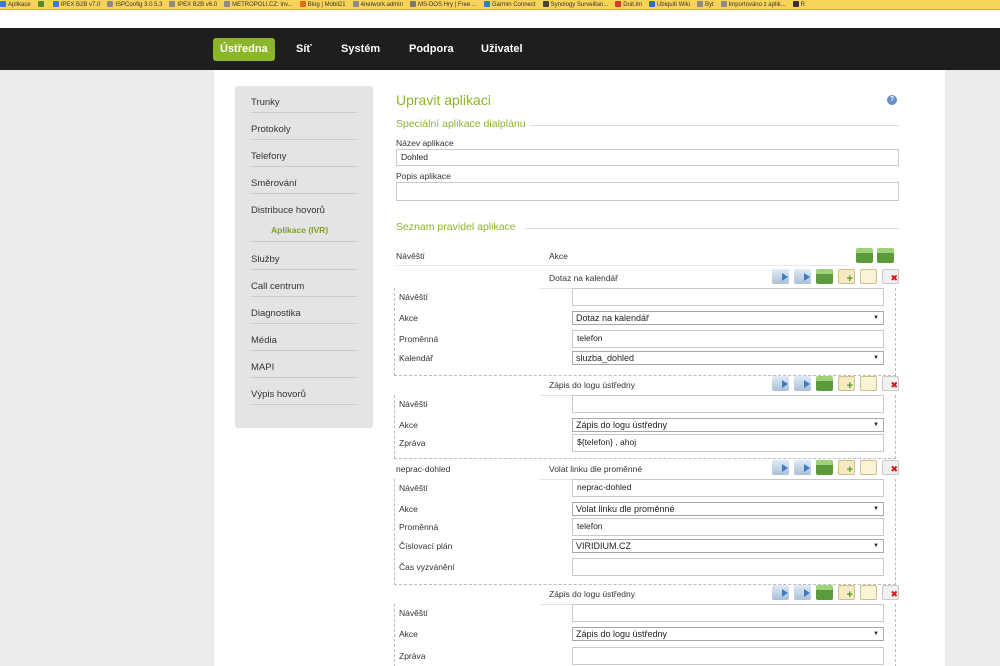 The image size is (1000, 666). Describe the element at coordinates (304, 99) in the screenshot. I see `sidebar-item-trunky: Trunky` at that location.